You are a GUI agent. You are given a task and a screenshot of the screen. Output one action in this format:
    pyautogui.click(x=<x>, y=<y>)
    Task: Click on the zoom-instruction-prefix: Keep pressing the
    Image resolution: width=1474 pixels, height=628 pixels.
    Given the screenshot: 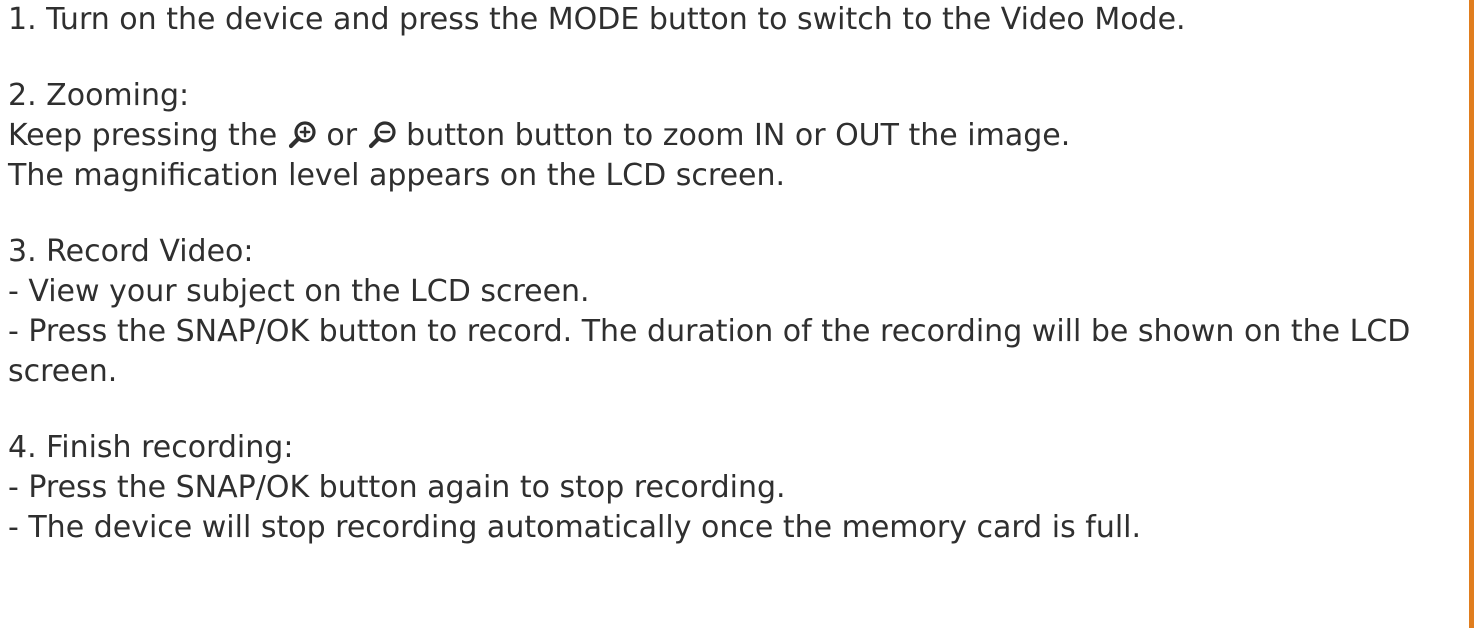 What is the action you would take?
    pyautogui.click(x=143, y=135)
    